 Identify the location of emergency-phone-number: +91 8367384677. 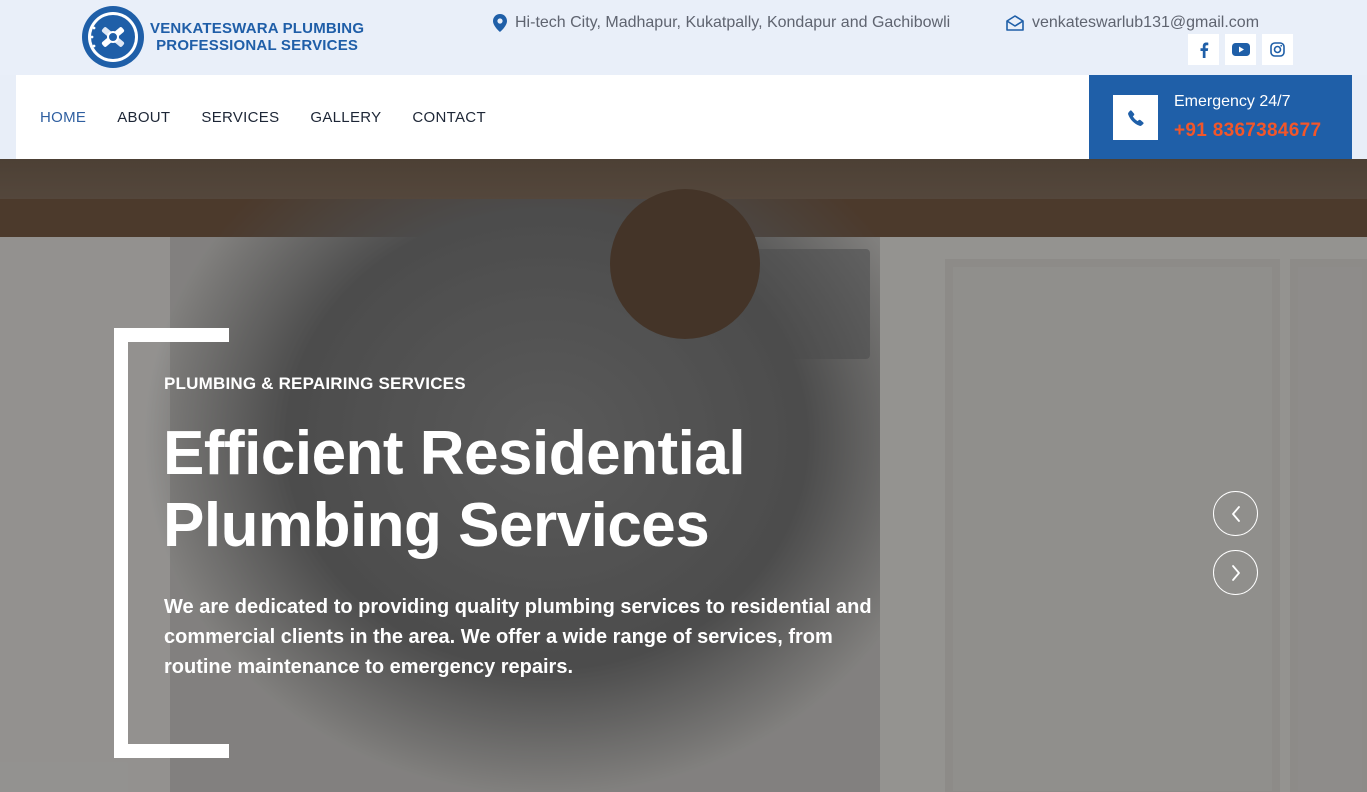
(1247, 131).